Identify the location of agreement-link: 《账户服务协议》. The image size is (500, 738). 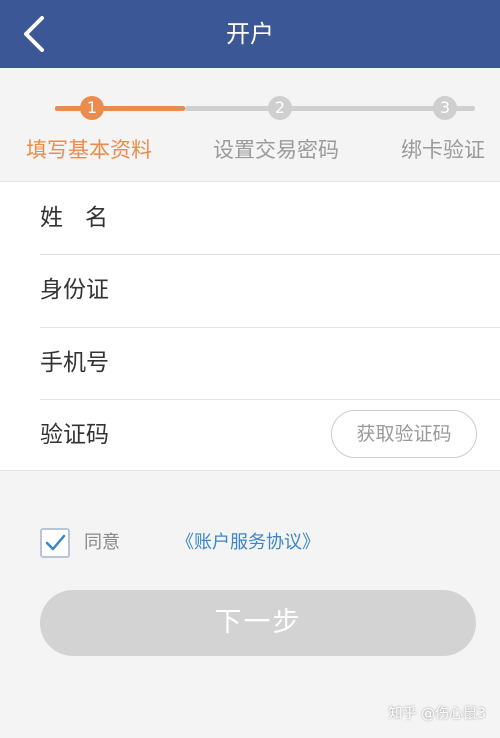
(248, 543).